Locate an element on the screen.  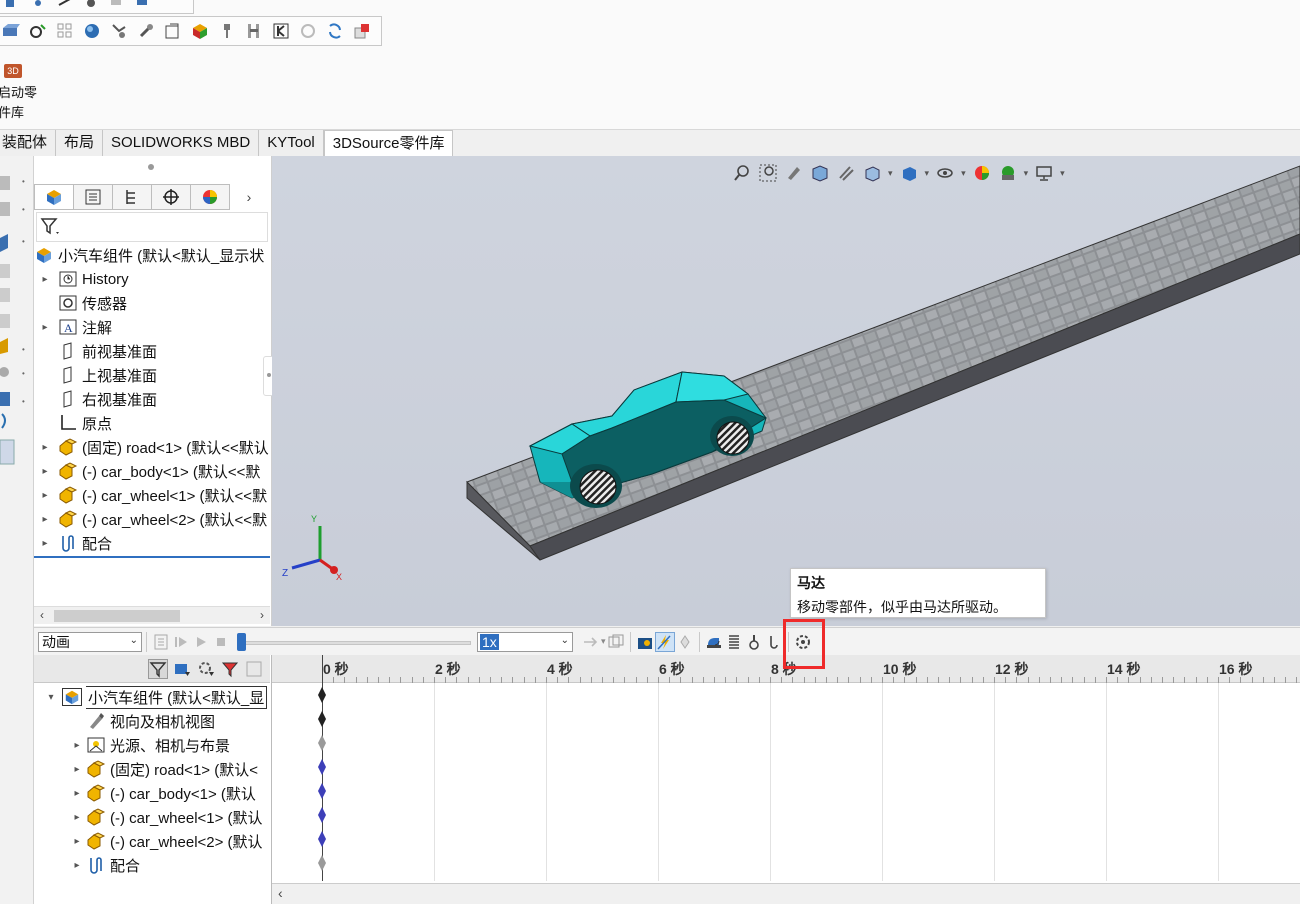
panel-tabs-more-icon: › is located at coordinates (249, 197).